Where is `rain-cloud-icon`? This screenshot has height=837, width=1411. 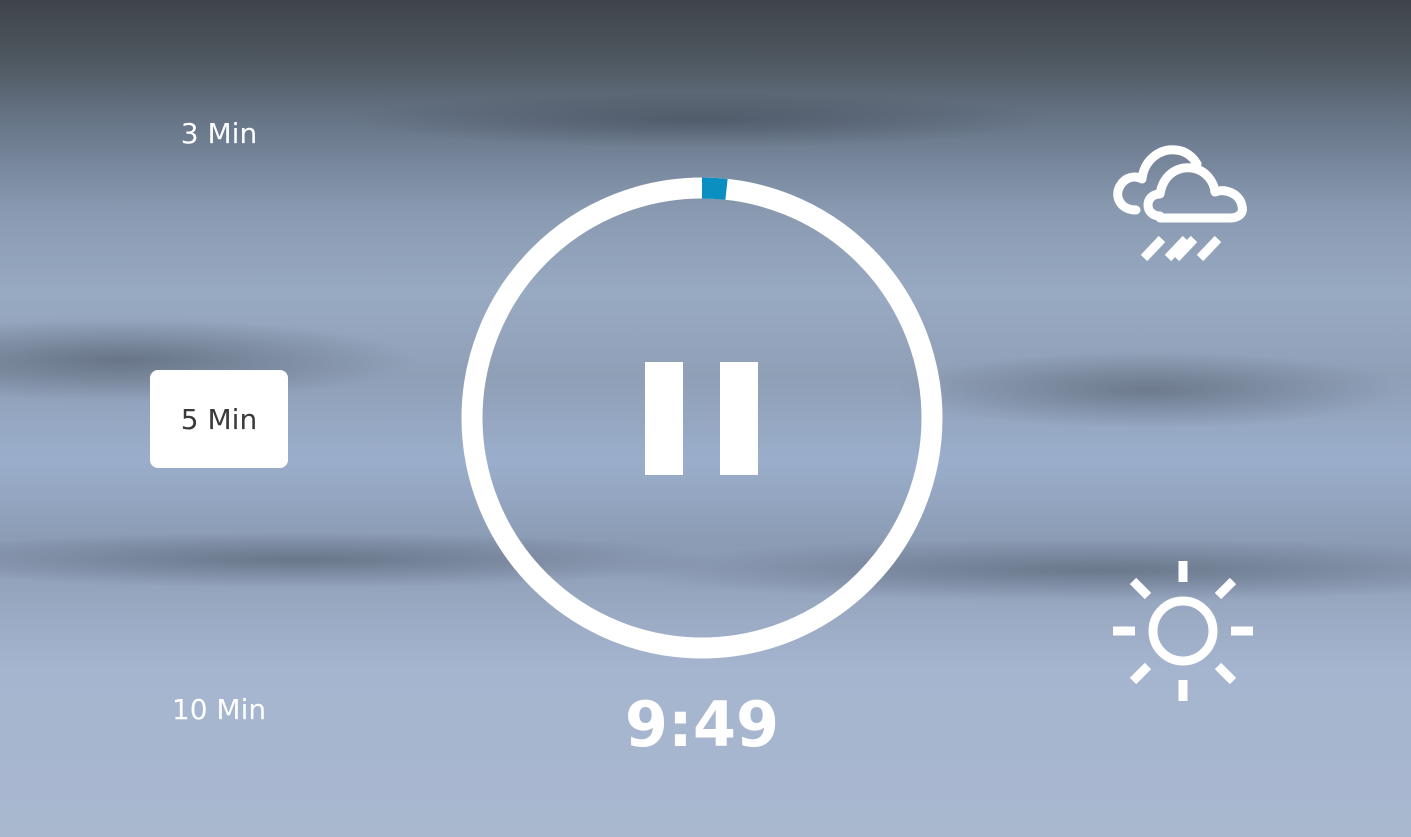
rain-cloud-icon is located at coordinates (1180, 203).